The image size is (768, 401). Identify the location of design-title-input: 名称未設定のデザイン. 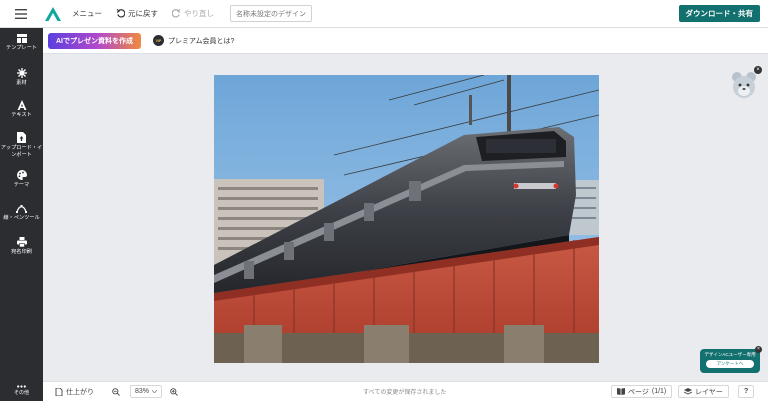
(271, 13).